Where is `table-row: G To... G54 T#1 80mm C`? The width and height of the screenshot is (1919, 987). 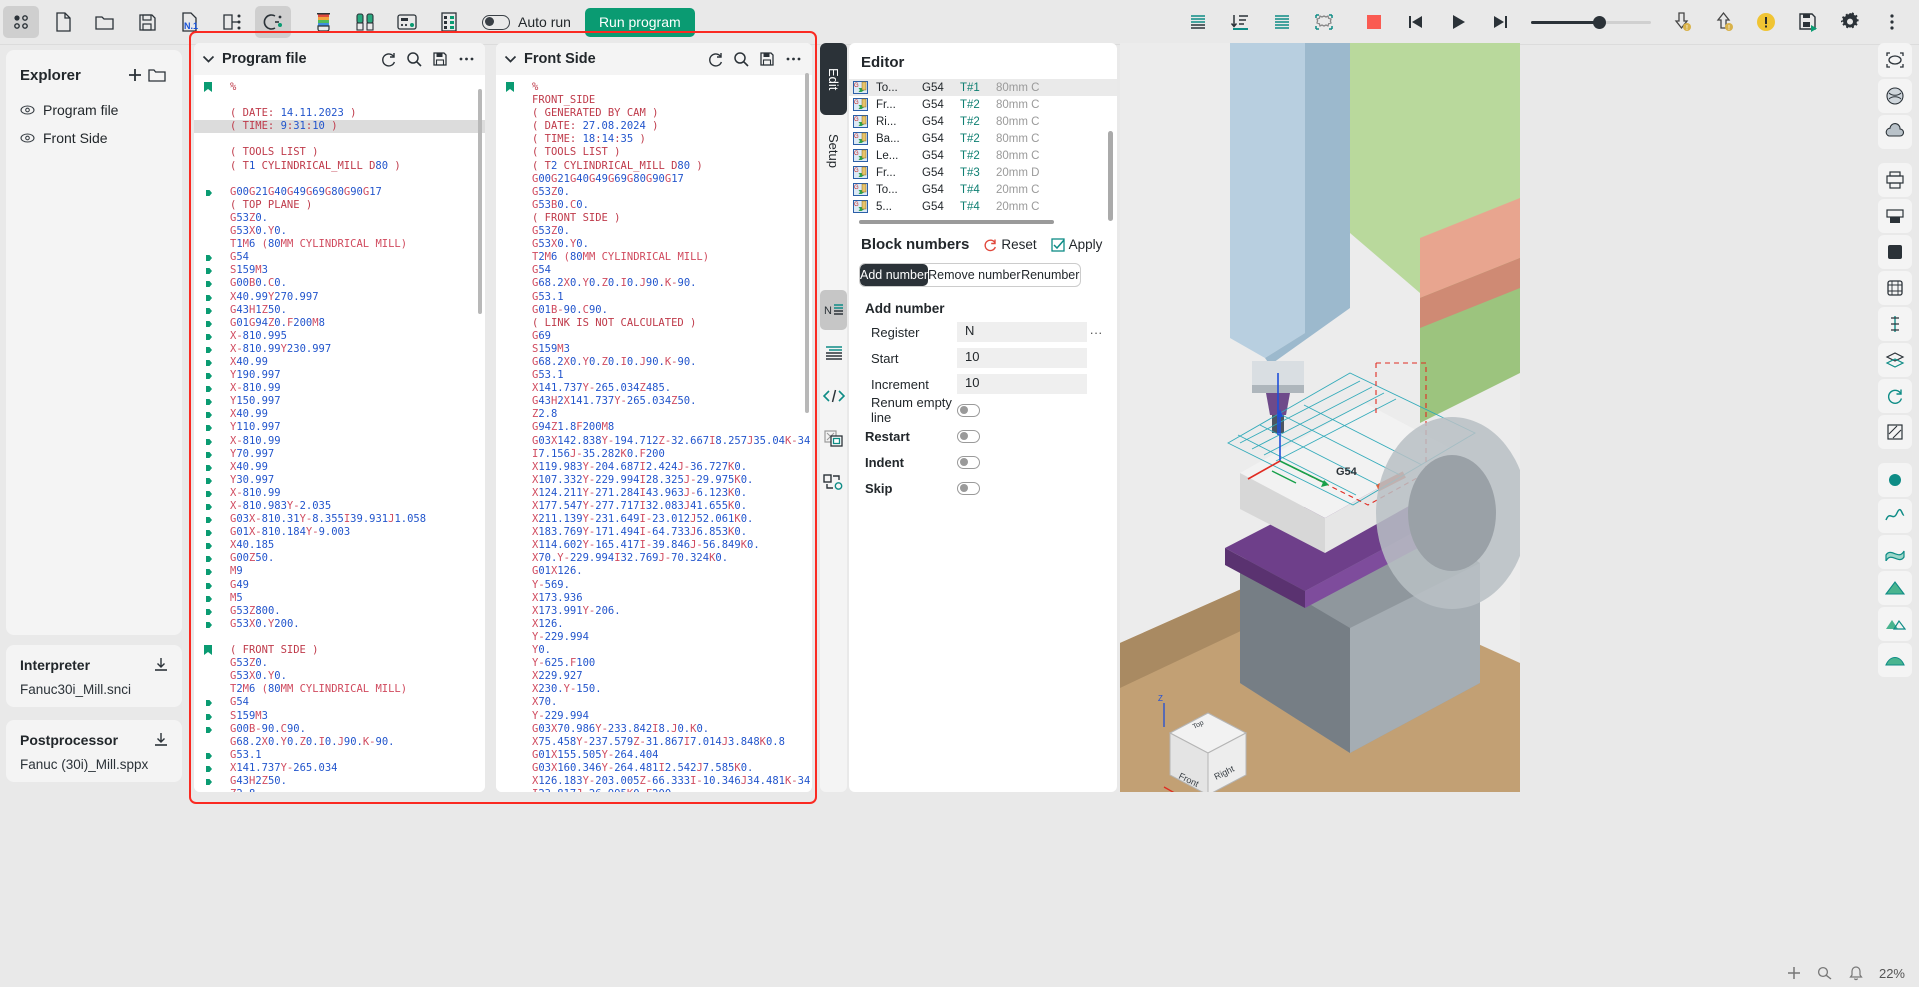
table-row: G To... G54 T#1 80mm C is located at coordinates (983, 87).